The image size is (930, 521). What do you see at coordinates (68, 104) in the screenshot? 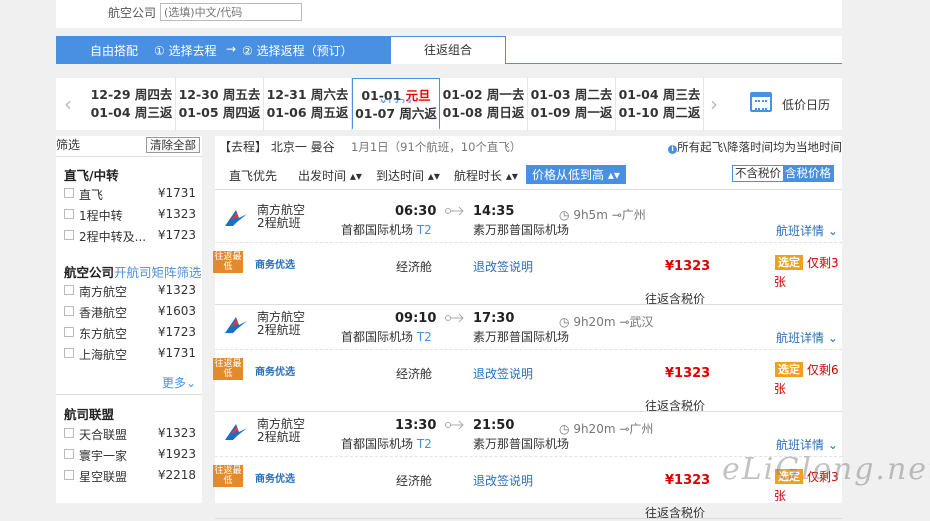
I see `date-prev-arrow: ‹` at bounding box center [68, 104].